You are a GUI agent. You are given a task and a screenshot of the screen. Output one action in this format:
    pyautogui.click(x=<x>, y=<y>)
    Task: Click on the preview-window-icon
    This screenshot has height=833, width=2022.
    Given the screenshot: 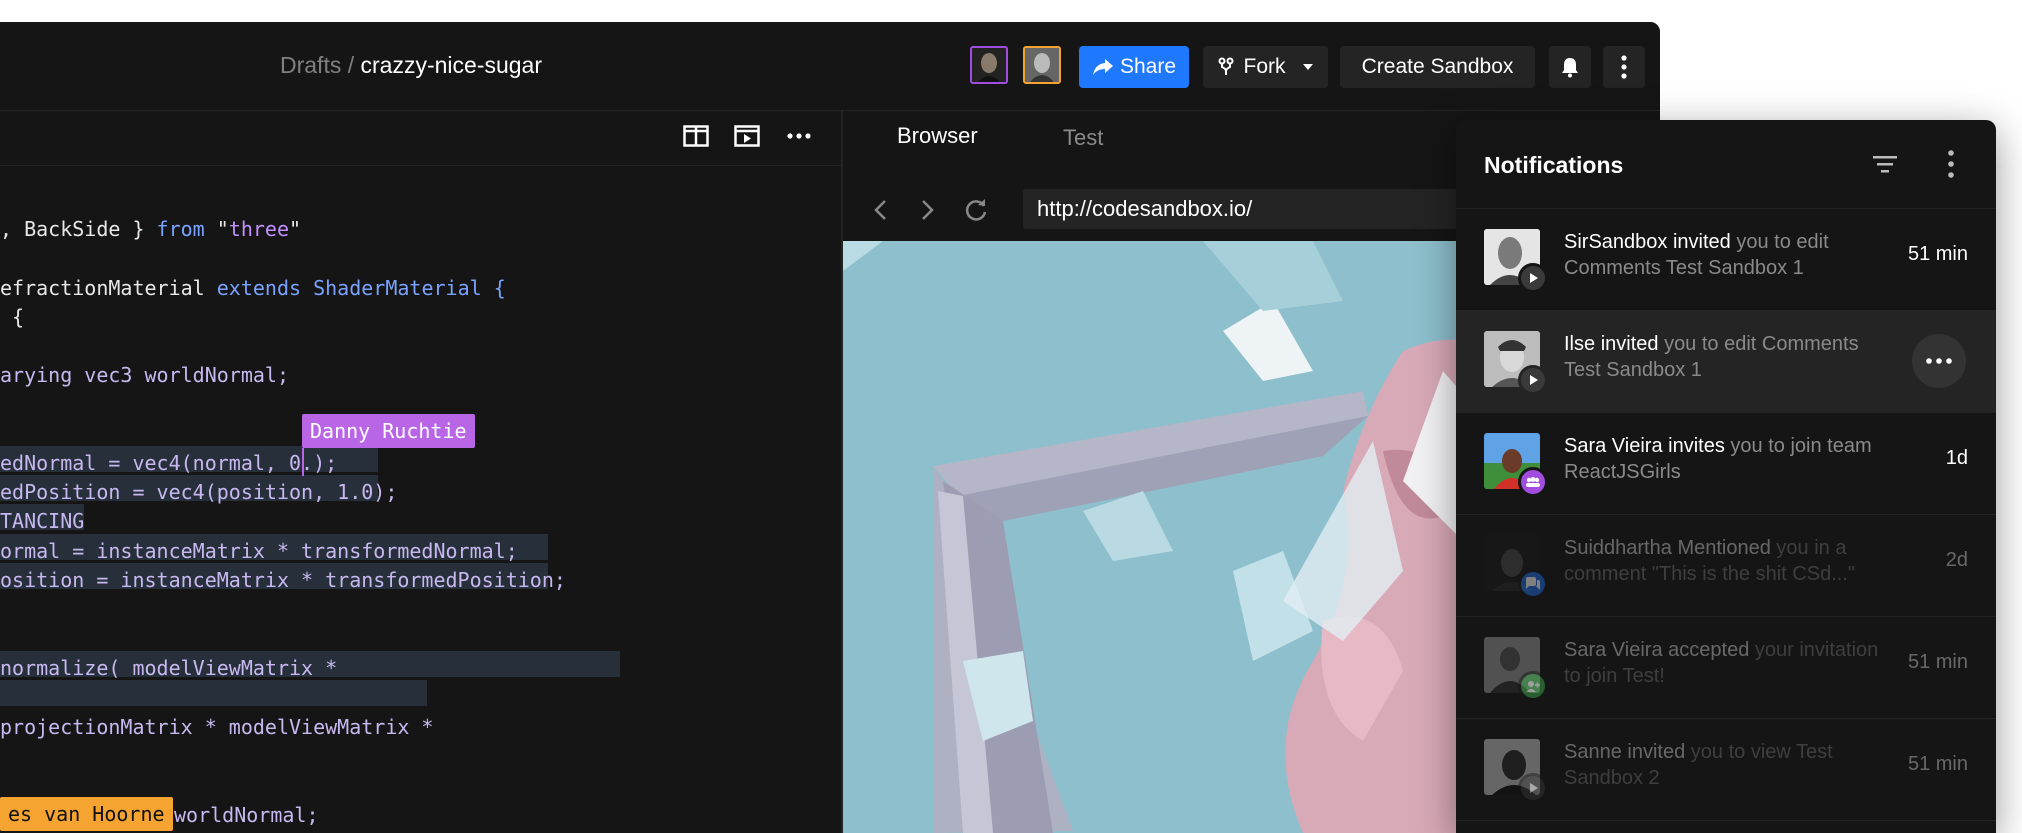 What is the action you would take?
    pyautogui.click(x=747, y=136)
    